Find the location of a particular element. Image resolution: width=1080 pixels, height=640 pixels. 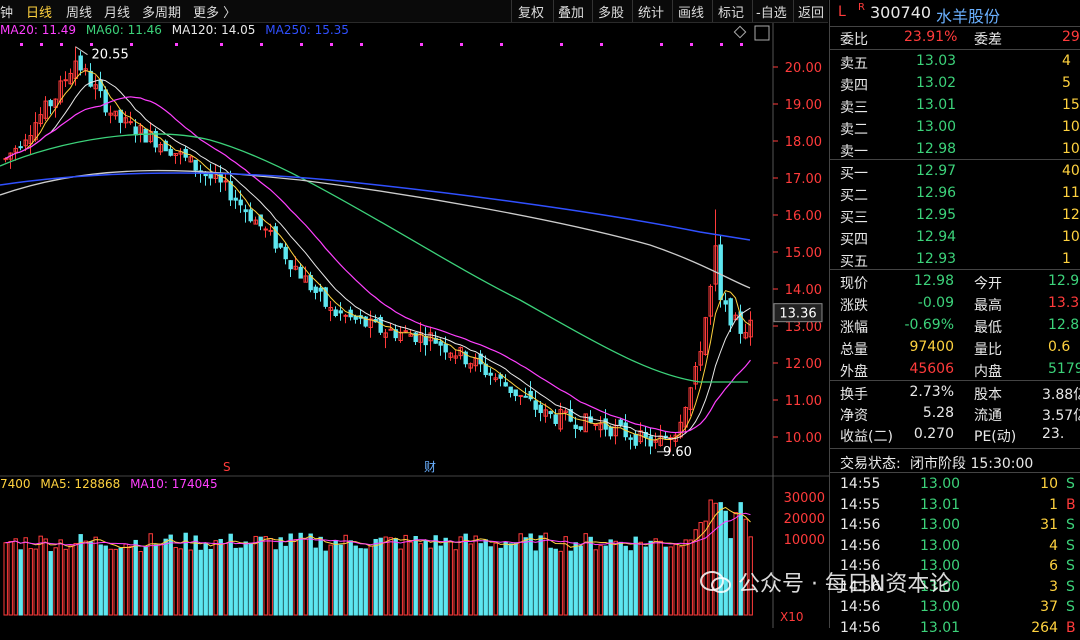

tick-time: 14:55 is located at coordinates (860, 484).